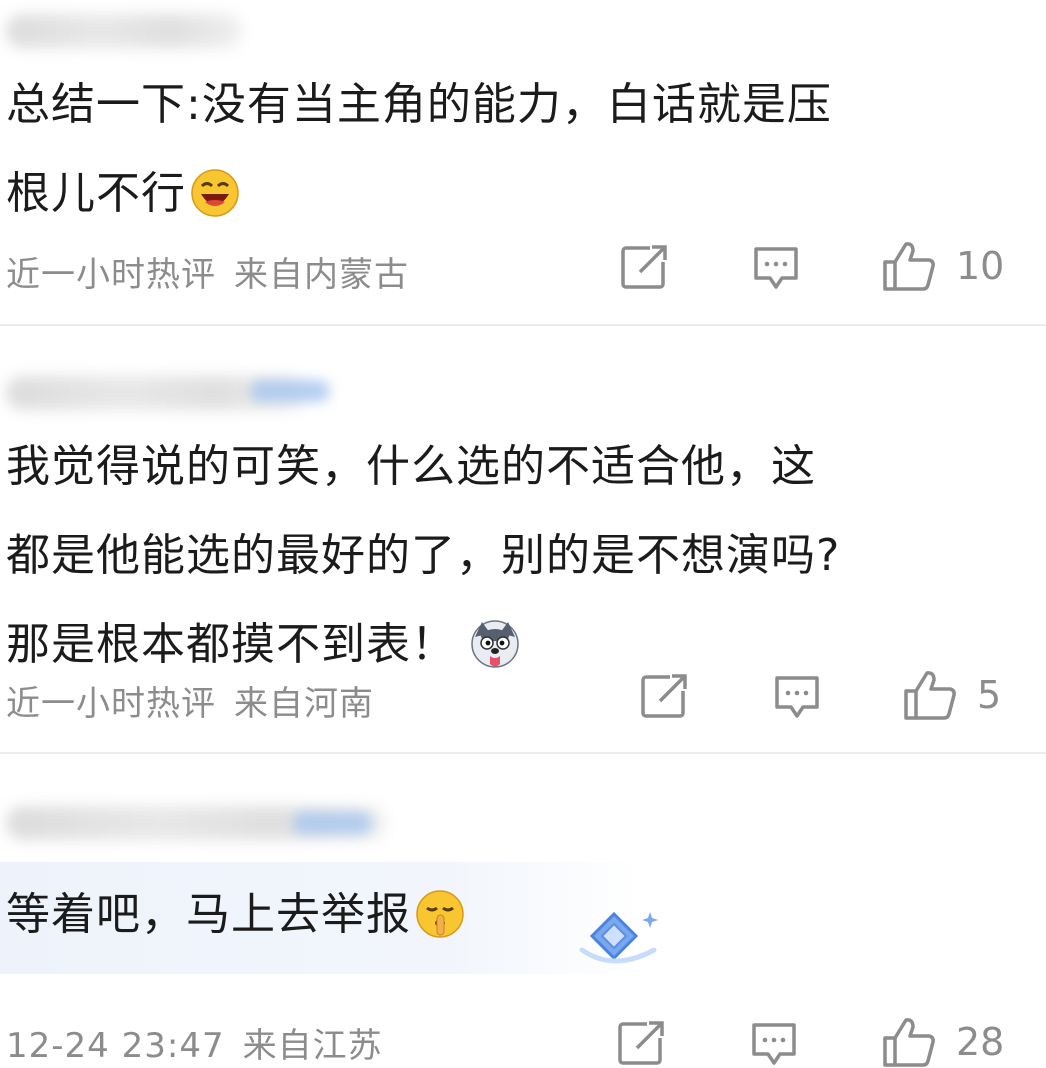 The image size is (1046, 1068). Describe the element at coordinates (943, 266) in the screenshot. I see `like-button: 10` at that location.